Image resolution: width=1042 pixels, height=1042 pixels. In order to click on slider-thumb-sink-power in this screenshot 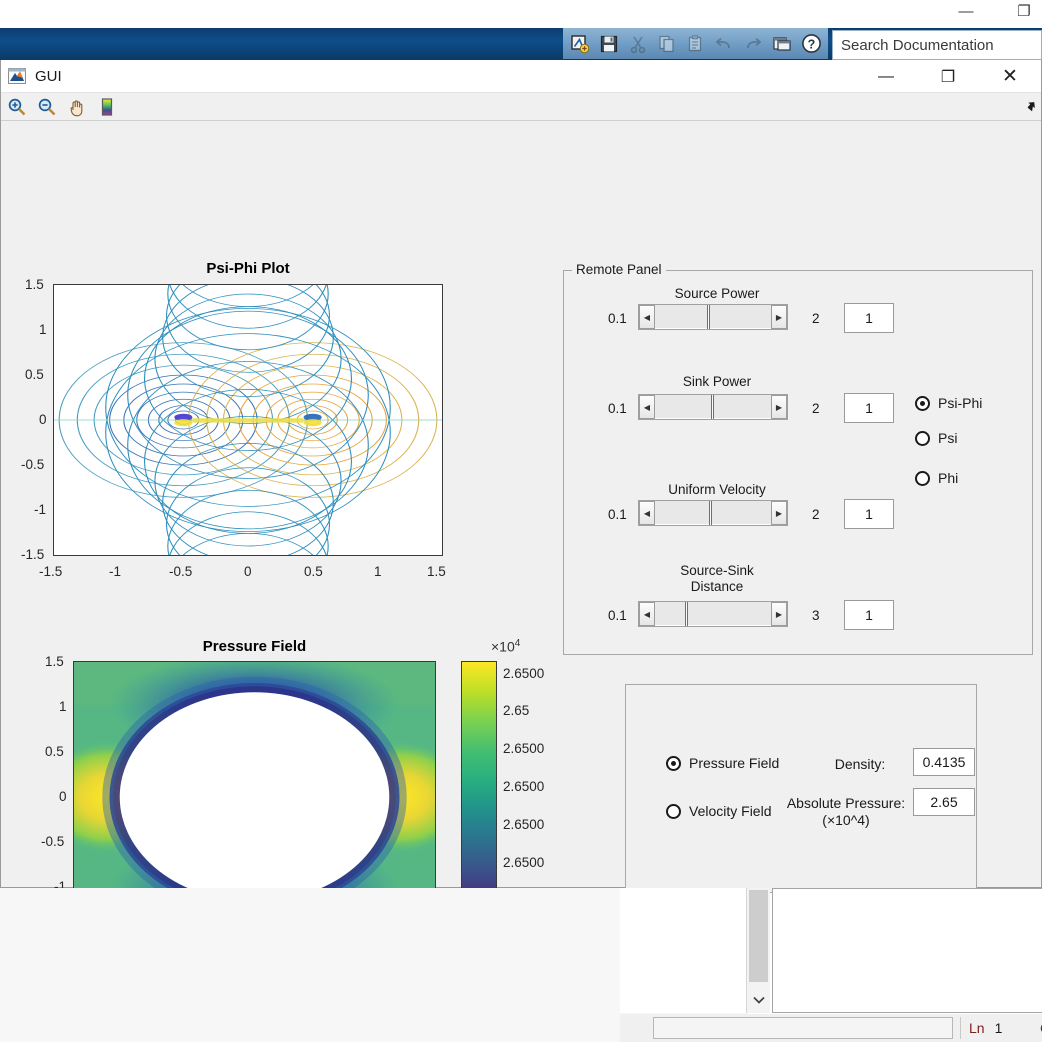, I will do `click(712, 407)`.